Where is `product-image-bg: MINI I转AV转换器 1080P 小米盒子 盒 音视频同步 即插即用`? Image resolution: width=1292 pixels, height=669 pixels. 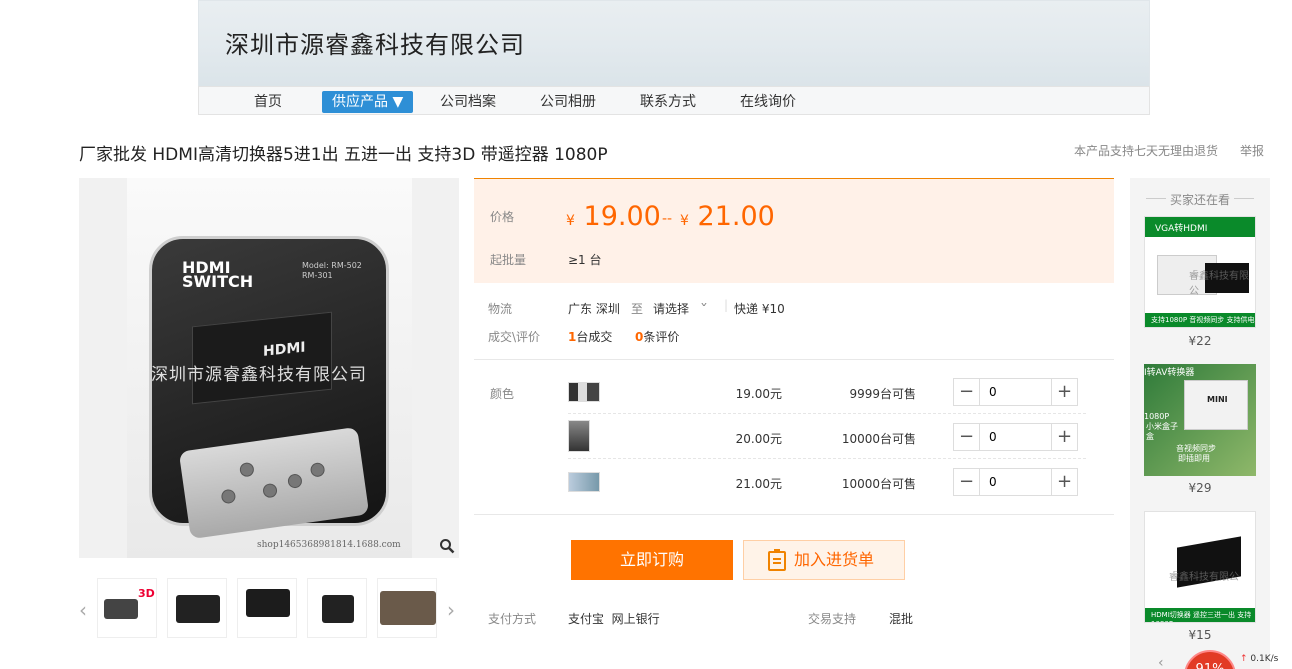 product-image-bg: MINI I转AV转换器 1080P 小米盒子 盒 音视频同步 即插即用 is located at coordinates (1200, 420).